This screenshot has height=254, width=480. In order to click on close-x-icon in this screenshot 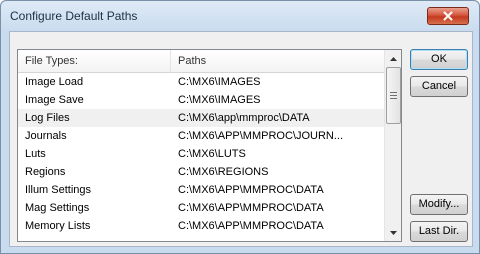, I will do `click(448, 16)`.